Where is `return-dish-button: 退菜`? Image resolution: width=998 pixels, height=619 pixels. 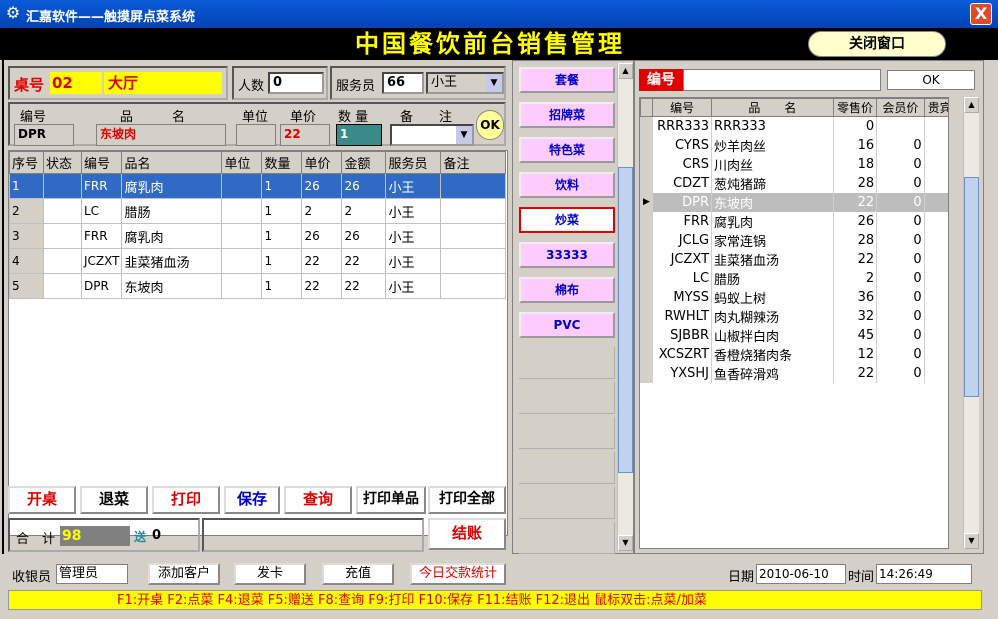
return-dish-button: 退菜 is located at coordinates (114, 500).